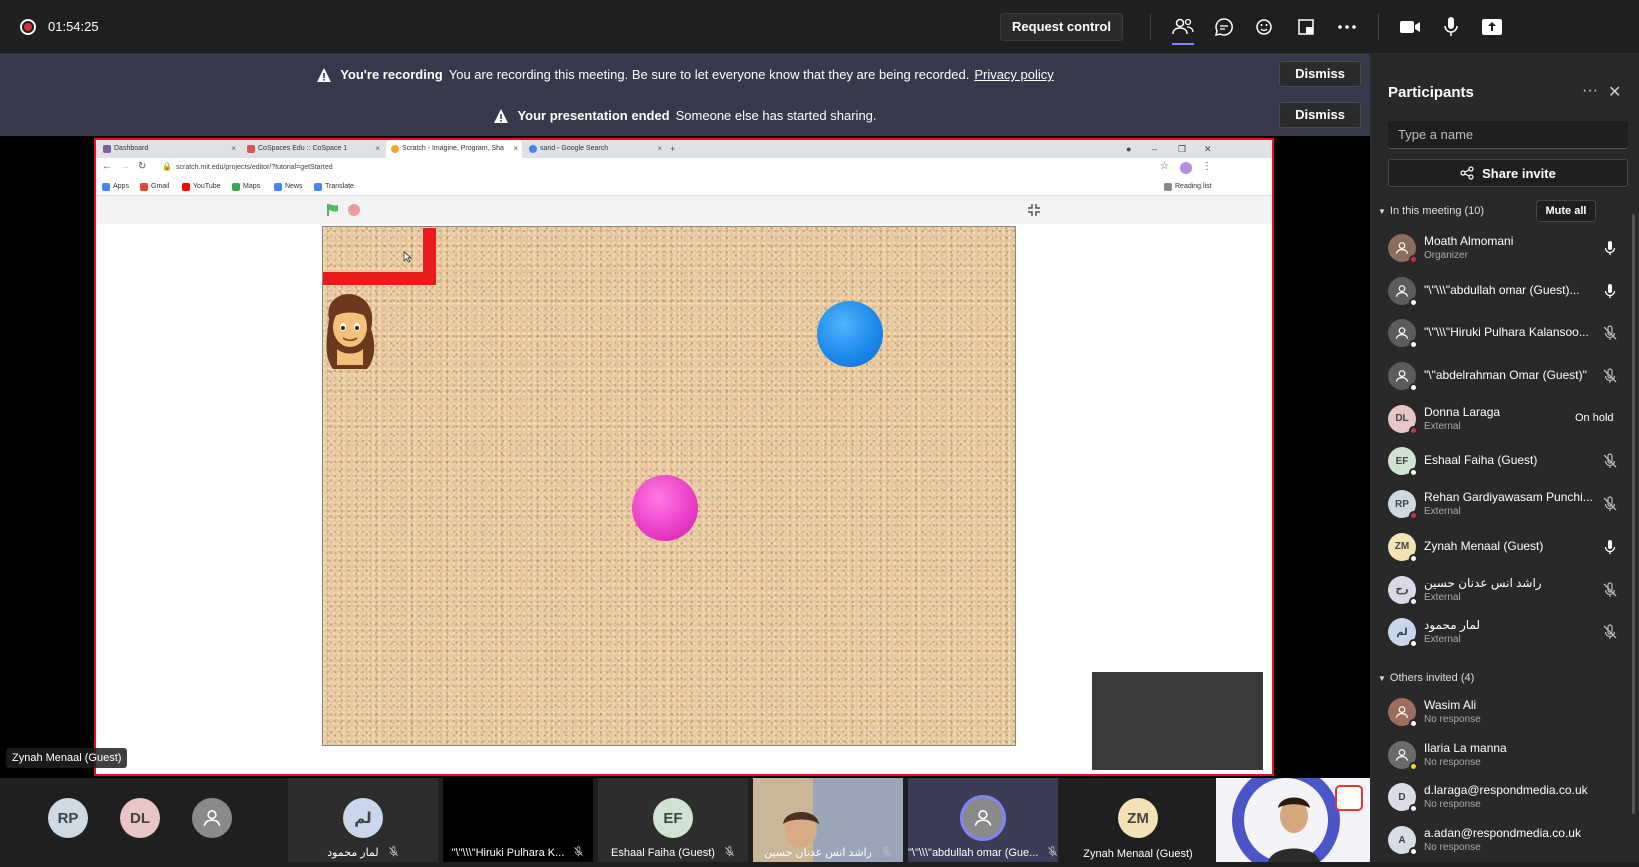 The image size is (1639, 867). Describe the element at coordinates (1506, 790) in the screenshot. I see `participant-name: d.laraga@respondmedia.co.uk` at that location.